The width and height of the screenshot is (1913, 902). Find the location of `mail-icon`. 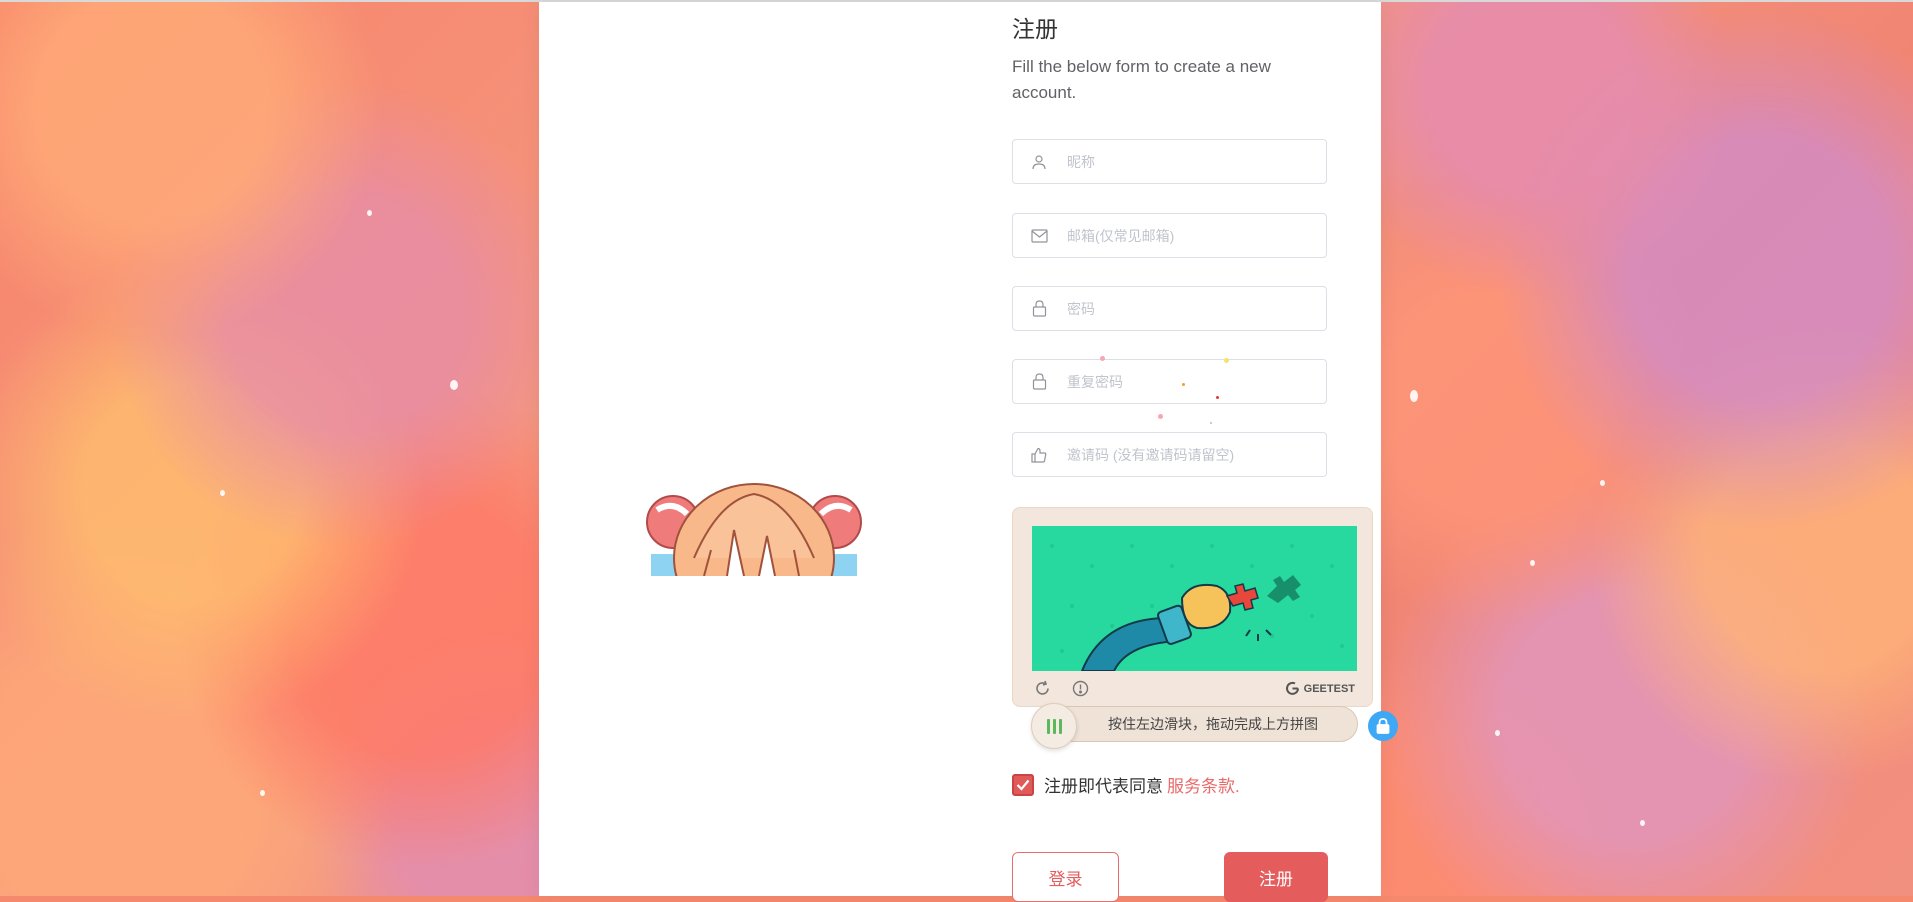

mail-icon is located at coordinates (1039, 235).